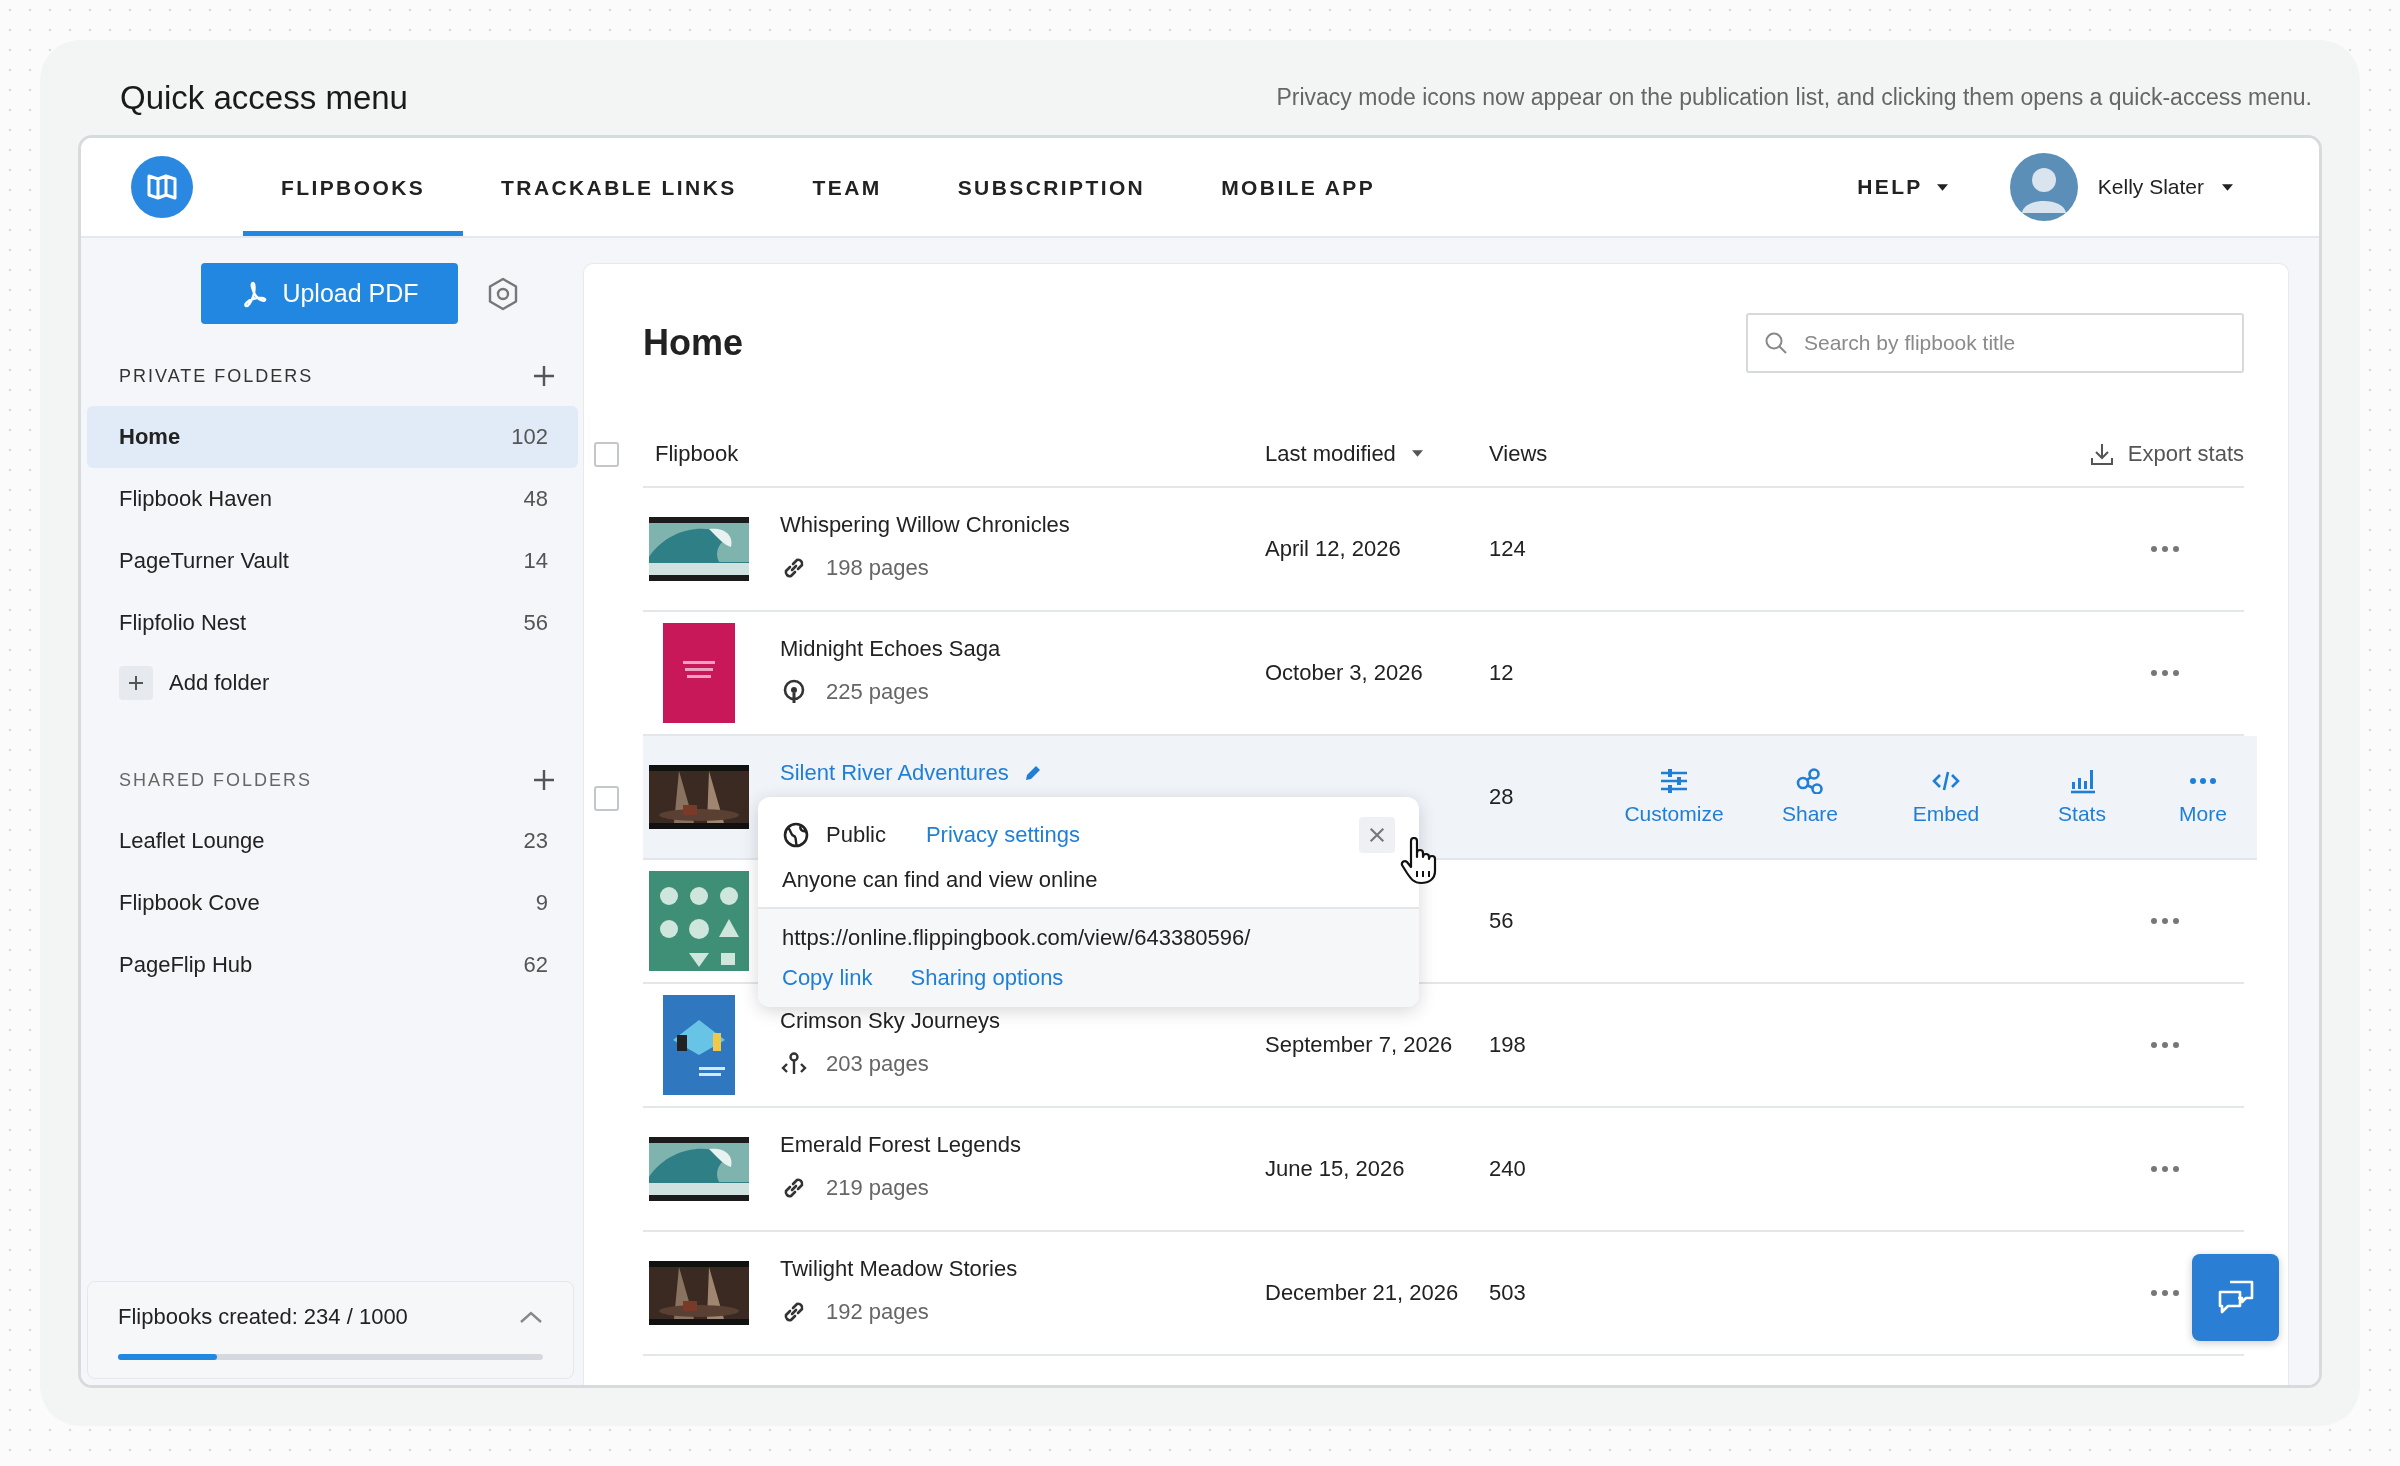 The width and height of the screenshot is (2400, 1466). What do you see at coordinates (192, 841) in the screenshot?
I see `folder-name: Leaflet Lounge` at bounding box center [192, 841].